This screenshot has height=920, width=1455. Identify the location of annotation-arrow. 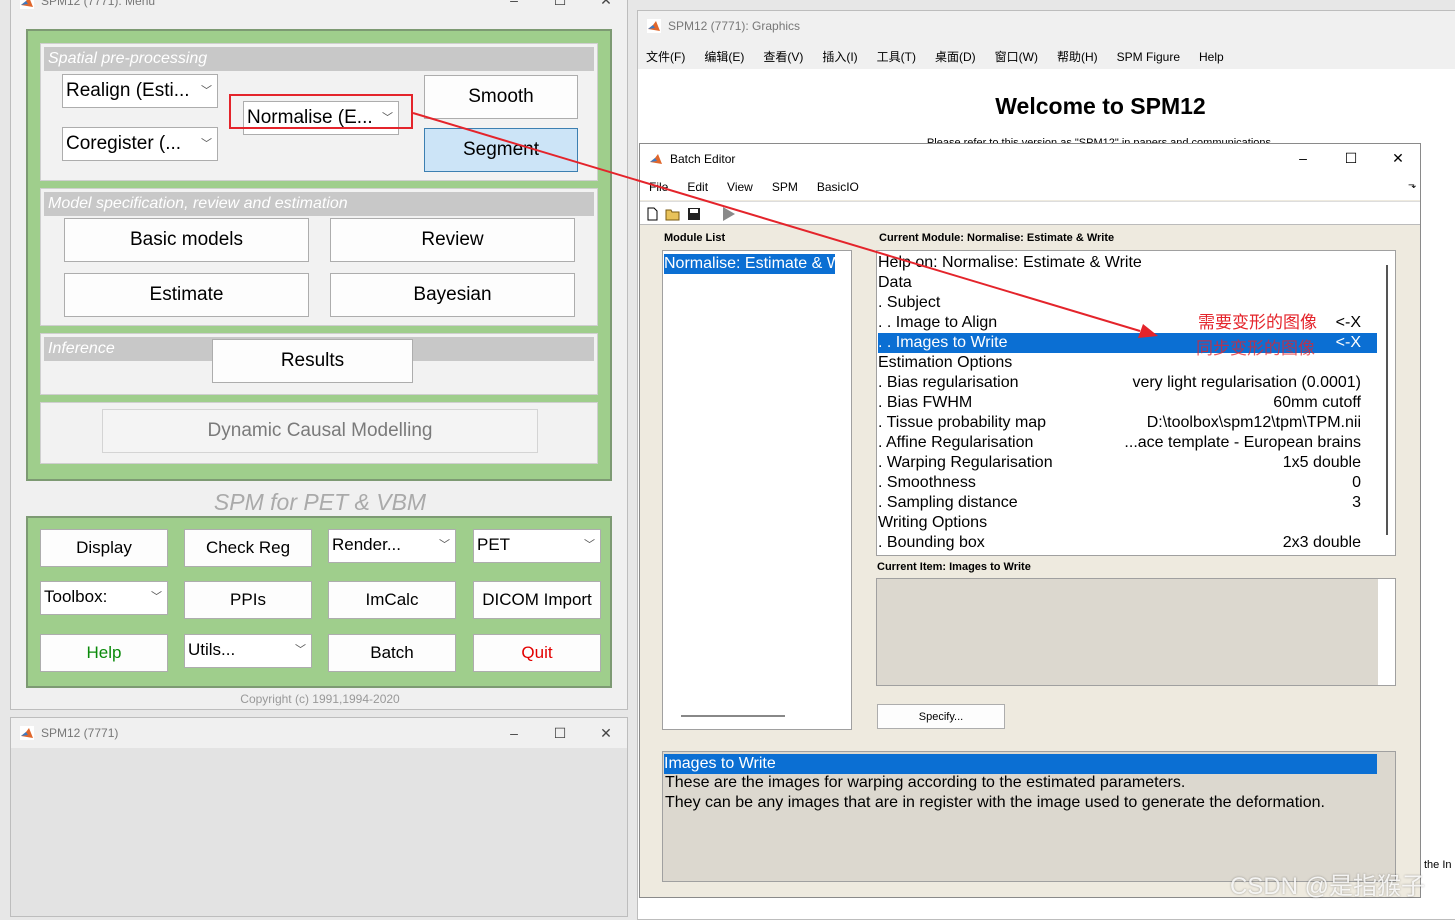
(785, 225).